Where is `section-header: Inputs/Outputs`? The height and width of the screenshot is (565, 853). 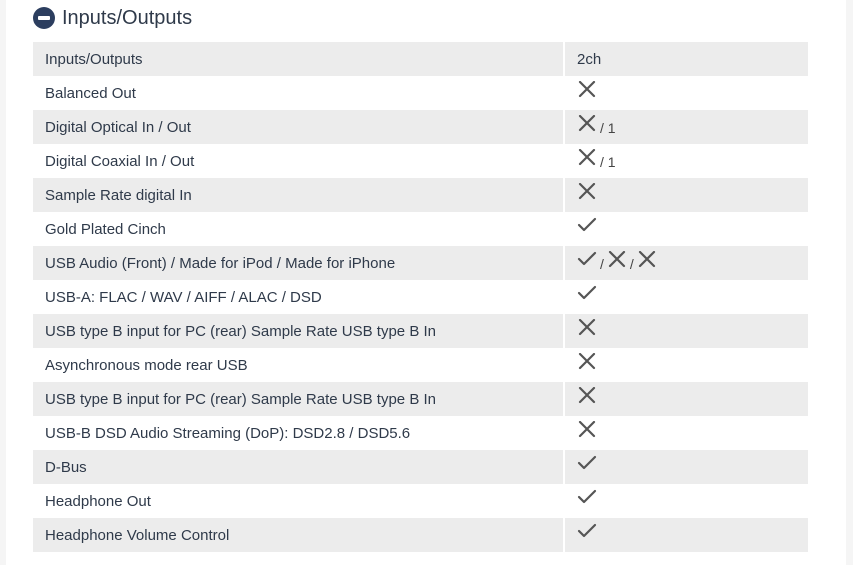
section-header: Inputs/Outputs is located at coordinates (112, 18).